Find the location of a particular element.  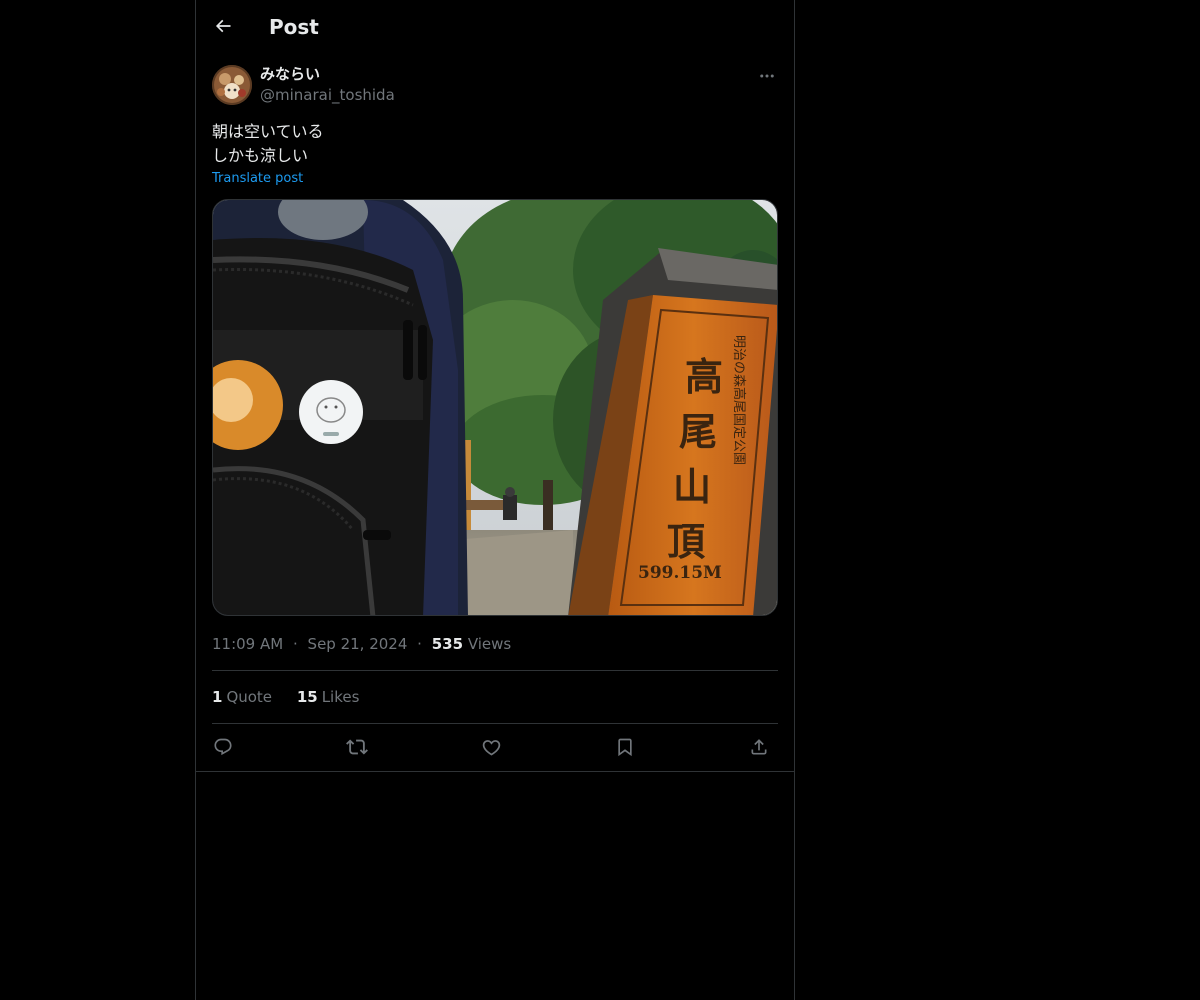

share-button is located at coordinates (759, 747).